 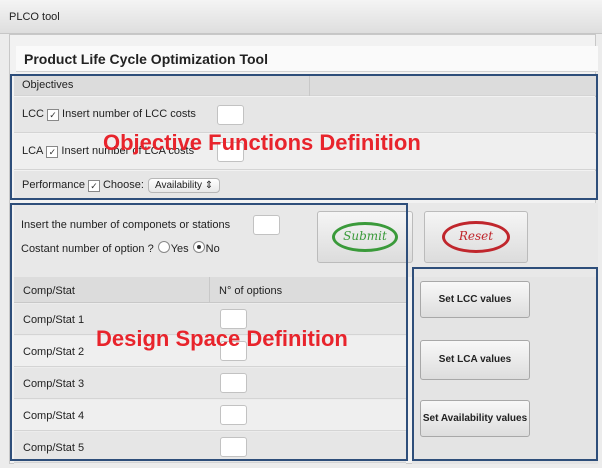 What do you see at coordinates (262, 142) in the screenshot?
I see `objective-functions-label: Objective Functions Definition` at bounding box center [262, 142].